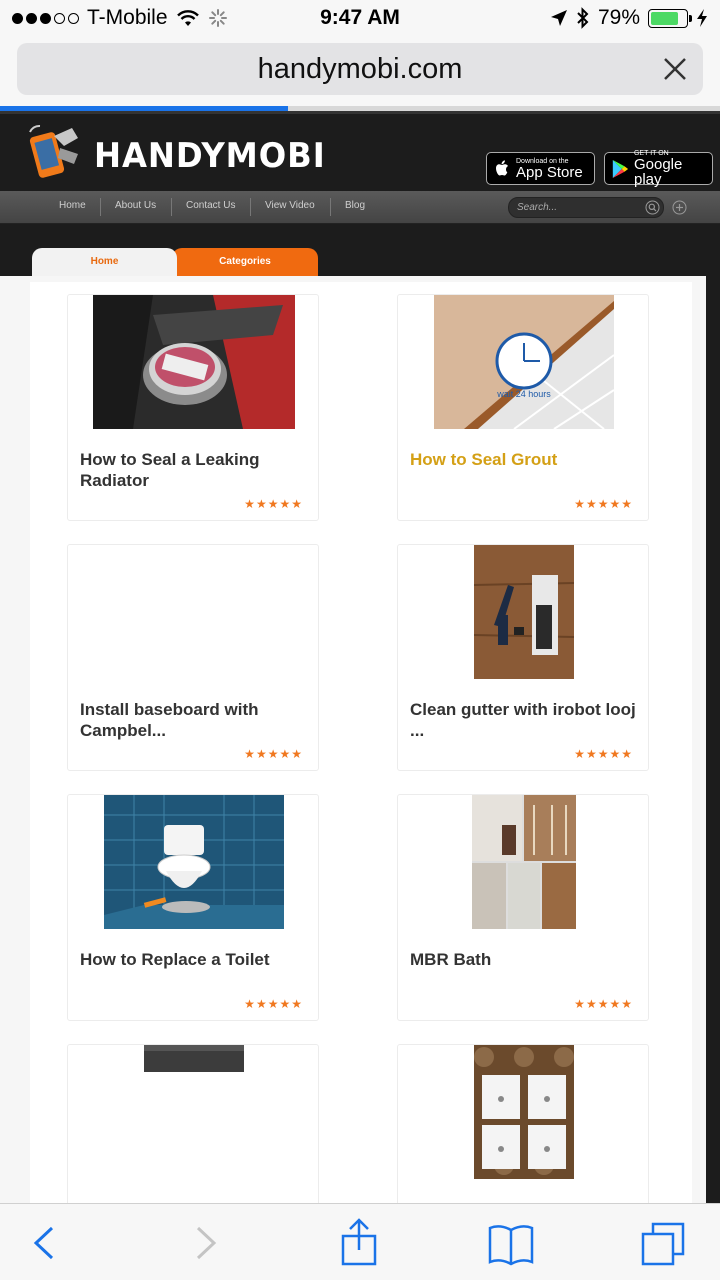 The height and width of the screenshot is (1280, 720). Describe the element at coordinates (194, 362) in the screenshot. I see `radiator-thumbnail` at that location.